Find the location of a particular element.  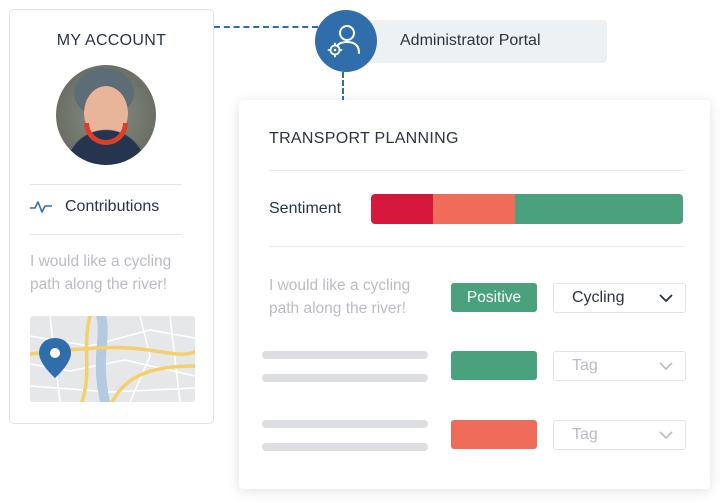

user-gear-icon is located at coordinates (346, 41).